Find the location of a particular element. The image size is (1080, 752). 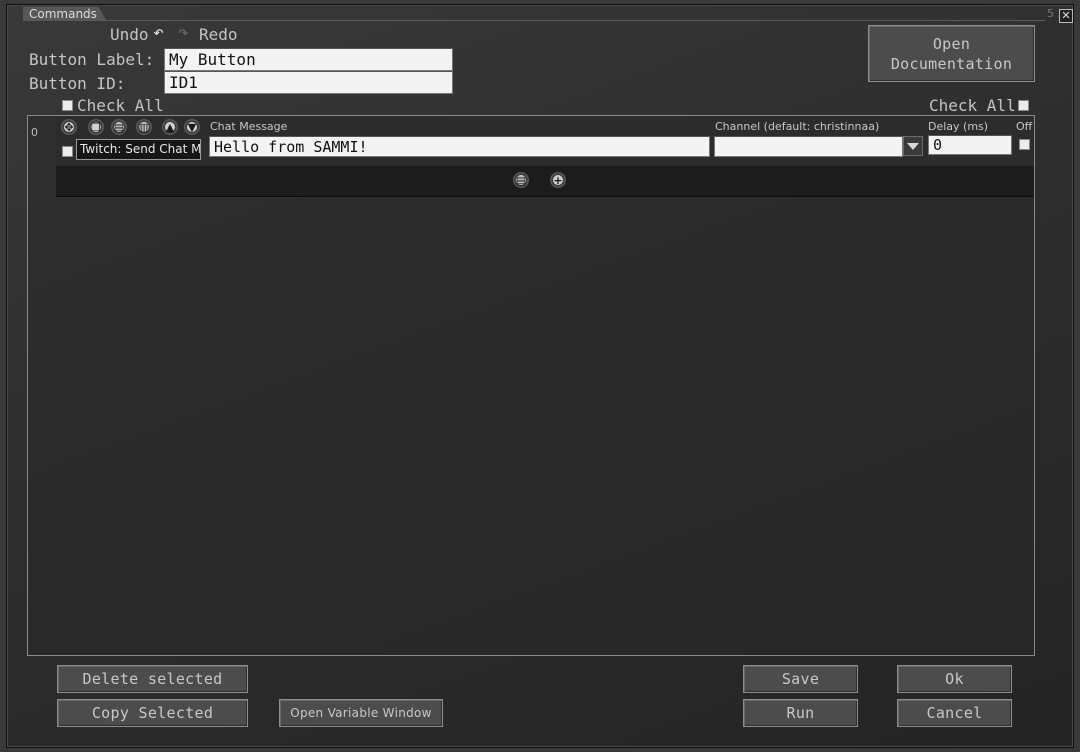

check-all-right-label: Check All is located at coordinates (972, 105).